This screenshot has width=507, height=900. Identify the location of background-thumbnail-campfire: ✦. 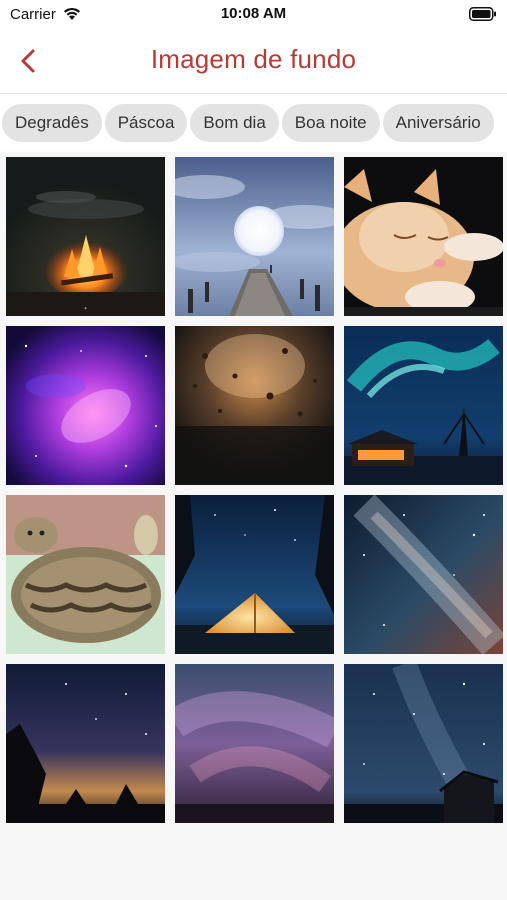
(85, 236).